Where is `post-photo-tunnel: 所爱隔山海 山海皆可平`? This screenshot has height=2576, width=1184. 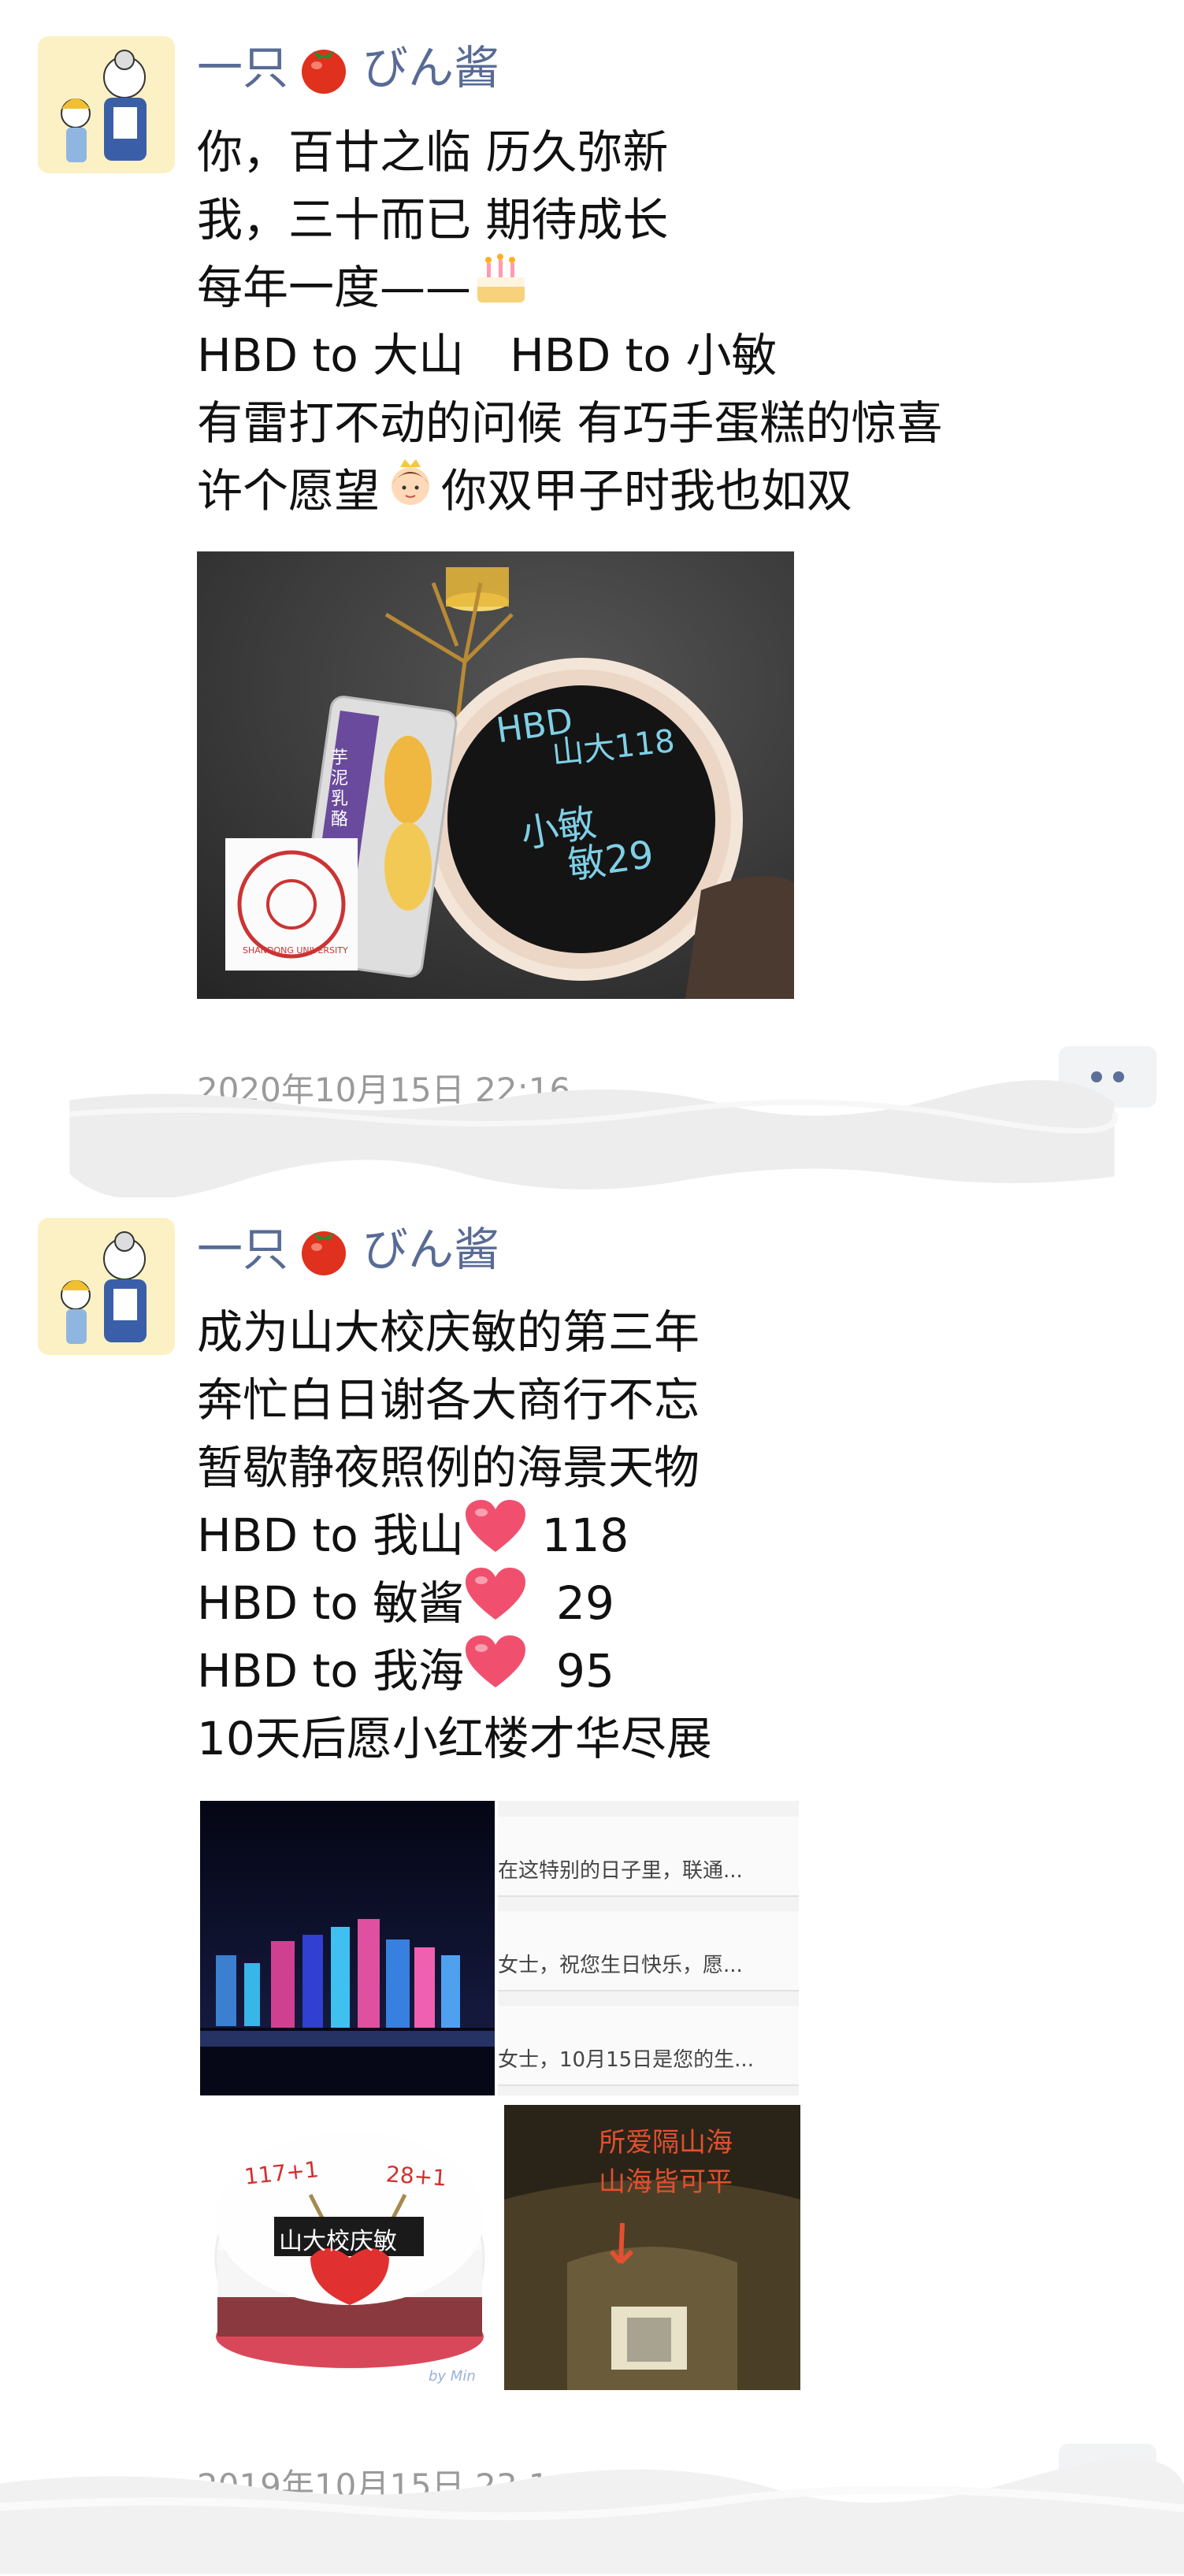 post-photo-tunnel: 所爱隔山海 山海皆可平 is located at coordinates (652, 2247).